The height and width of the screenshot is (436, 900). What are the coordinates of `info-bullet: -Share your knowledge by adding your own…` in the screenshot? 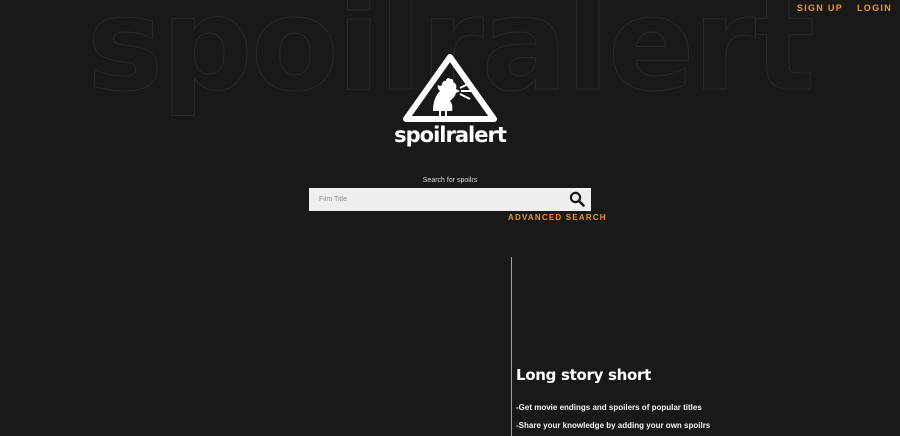 It's located at (613, 425).